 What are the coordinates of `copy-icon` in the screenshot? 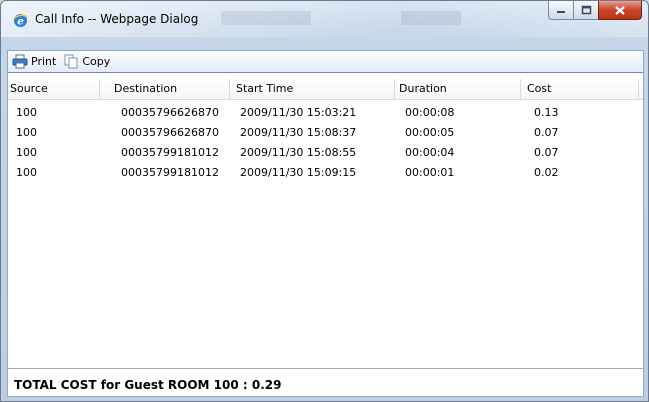 It's located at (71, 61).